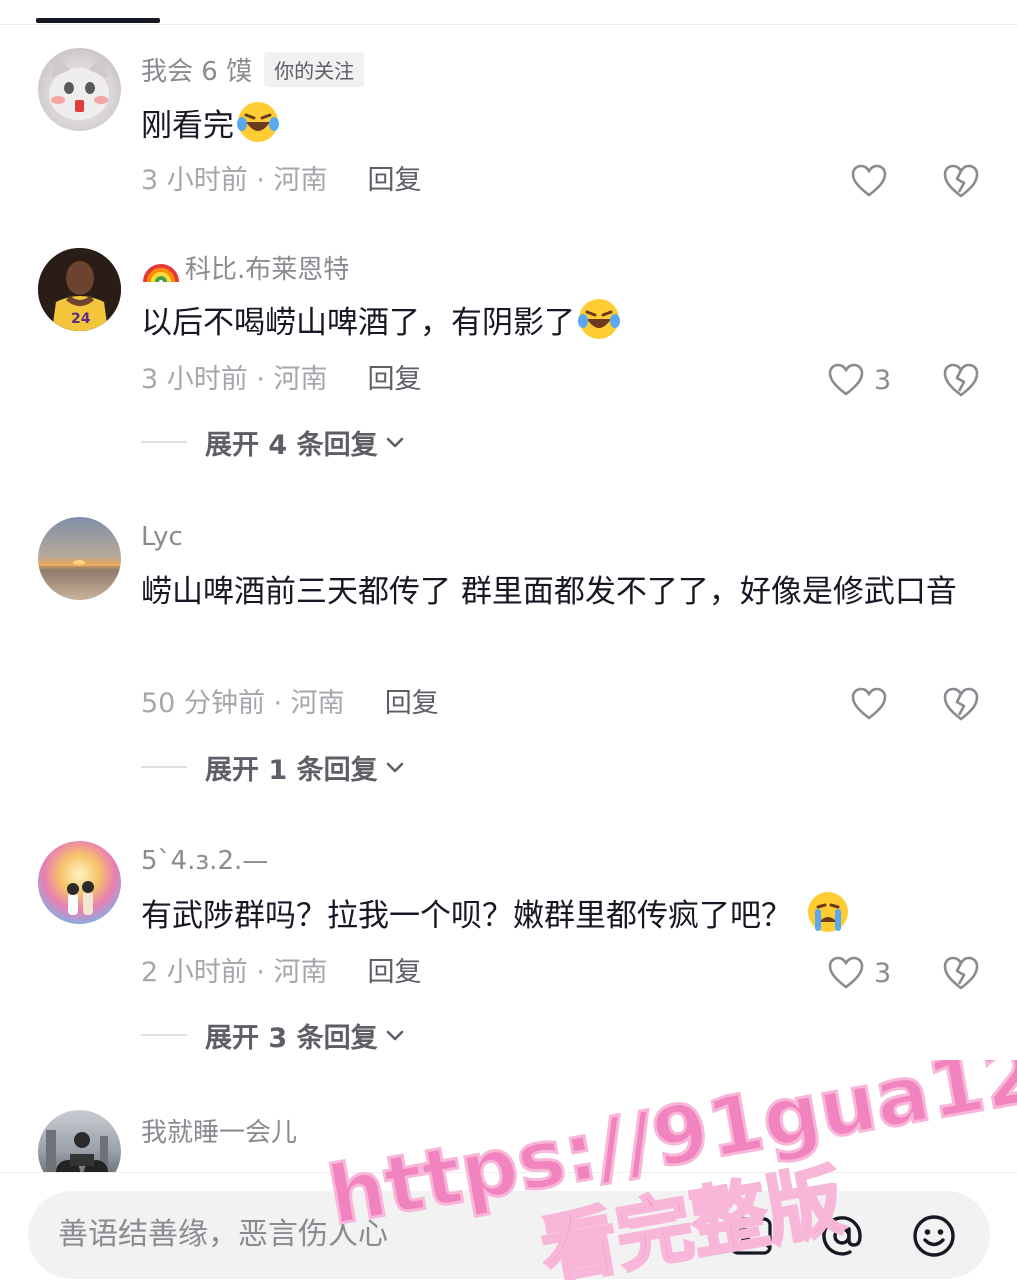 The width and height of the screenshot is (1017, 1281). Describe the element at coordinates (549, 592) in the screenshot. I see `comment-text-body: 崂山啤酒前三天都传了 群里面都发不了了，好像是修武口音` at that location.